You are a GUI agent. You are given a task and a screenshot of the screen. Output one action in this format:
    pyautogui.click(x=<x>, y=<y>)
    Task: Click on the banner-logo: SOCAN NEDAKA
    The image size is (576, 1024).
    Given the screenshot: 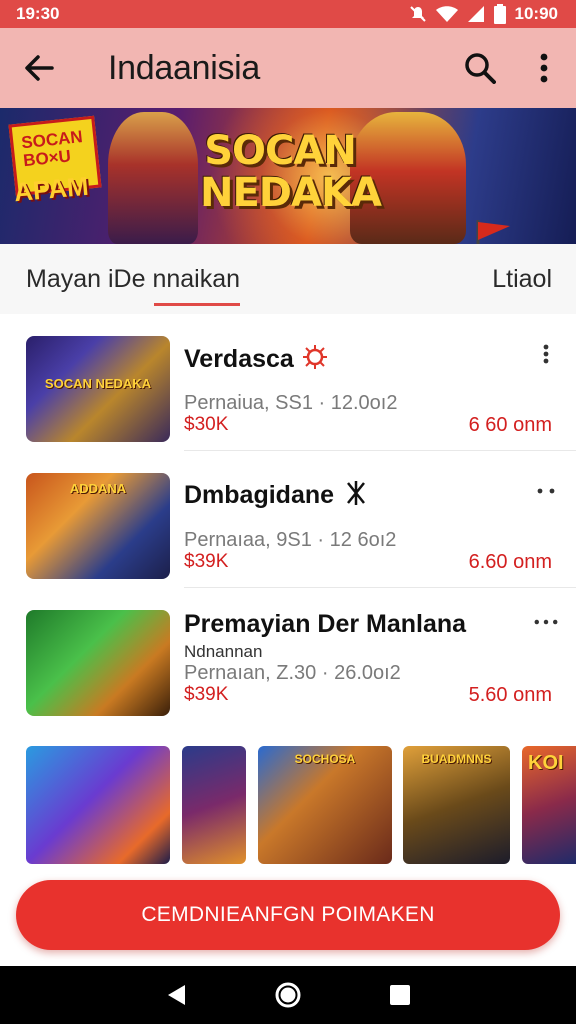 What is the action you would take?
    pyautogui.click(x=291, y=172)
    